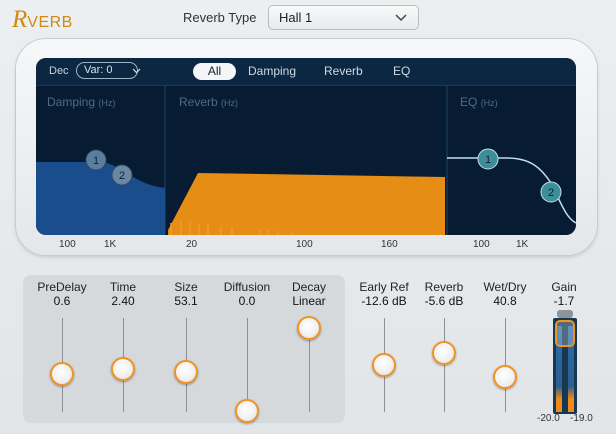 This screenshot has width=616, height=434. What do you see at coordinates (123, 301) in the screenshot?
I see `param-value-time: 2.40` at bounding box center [123, 301].